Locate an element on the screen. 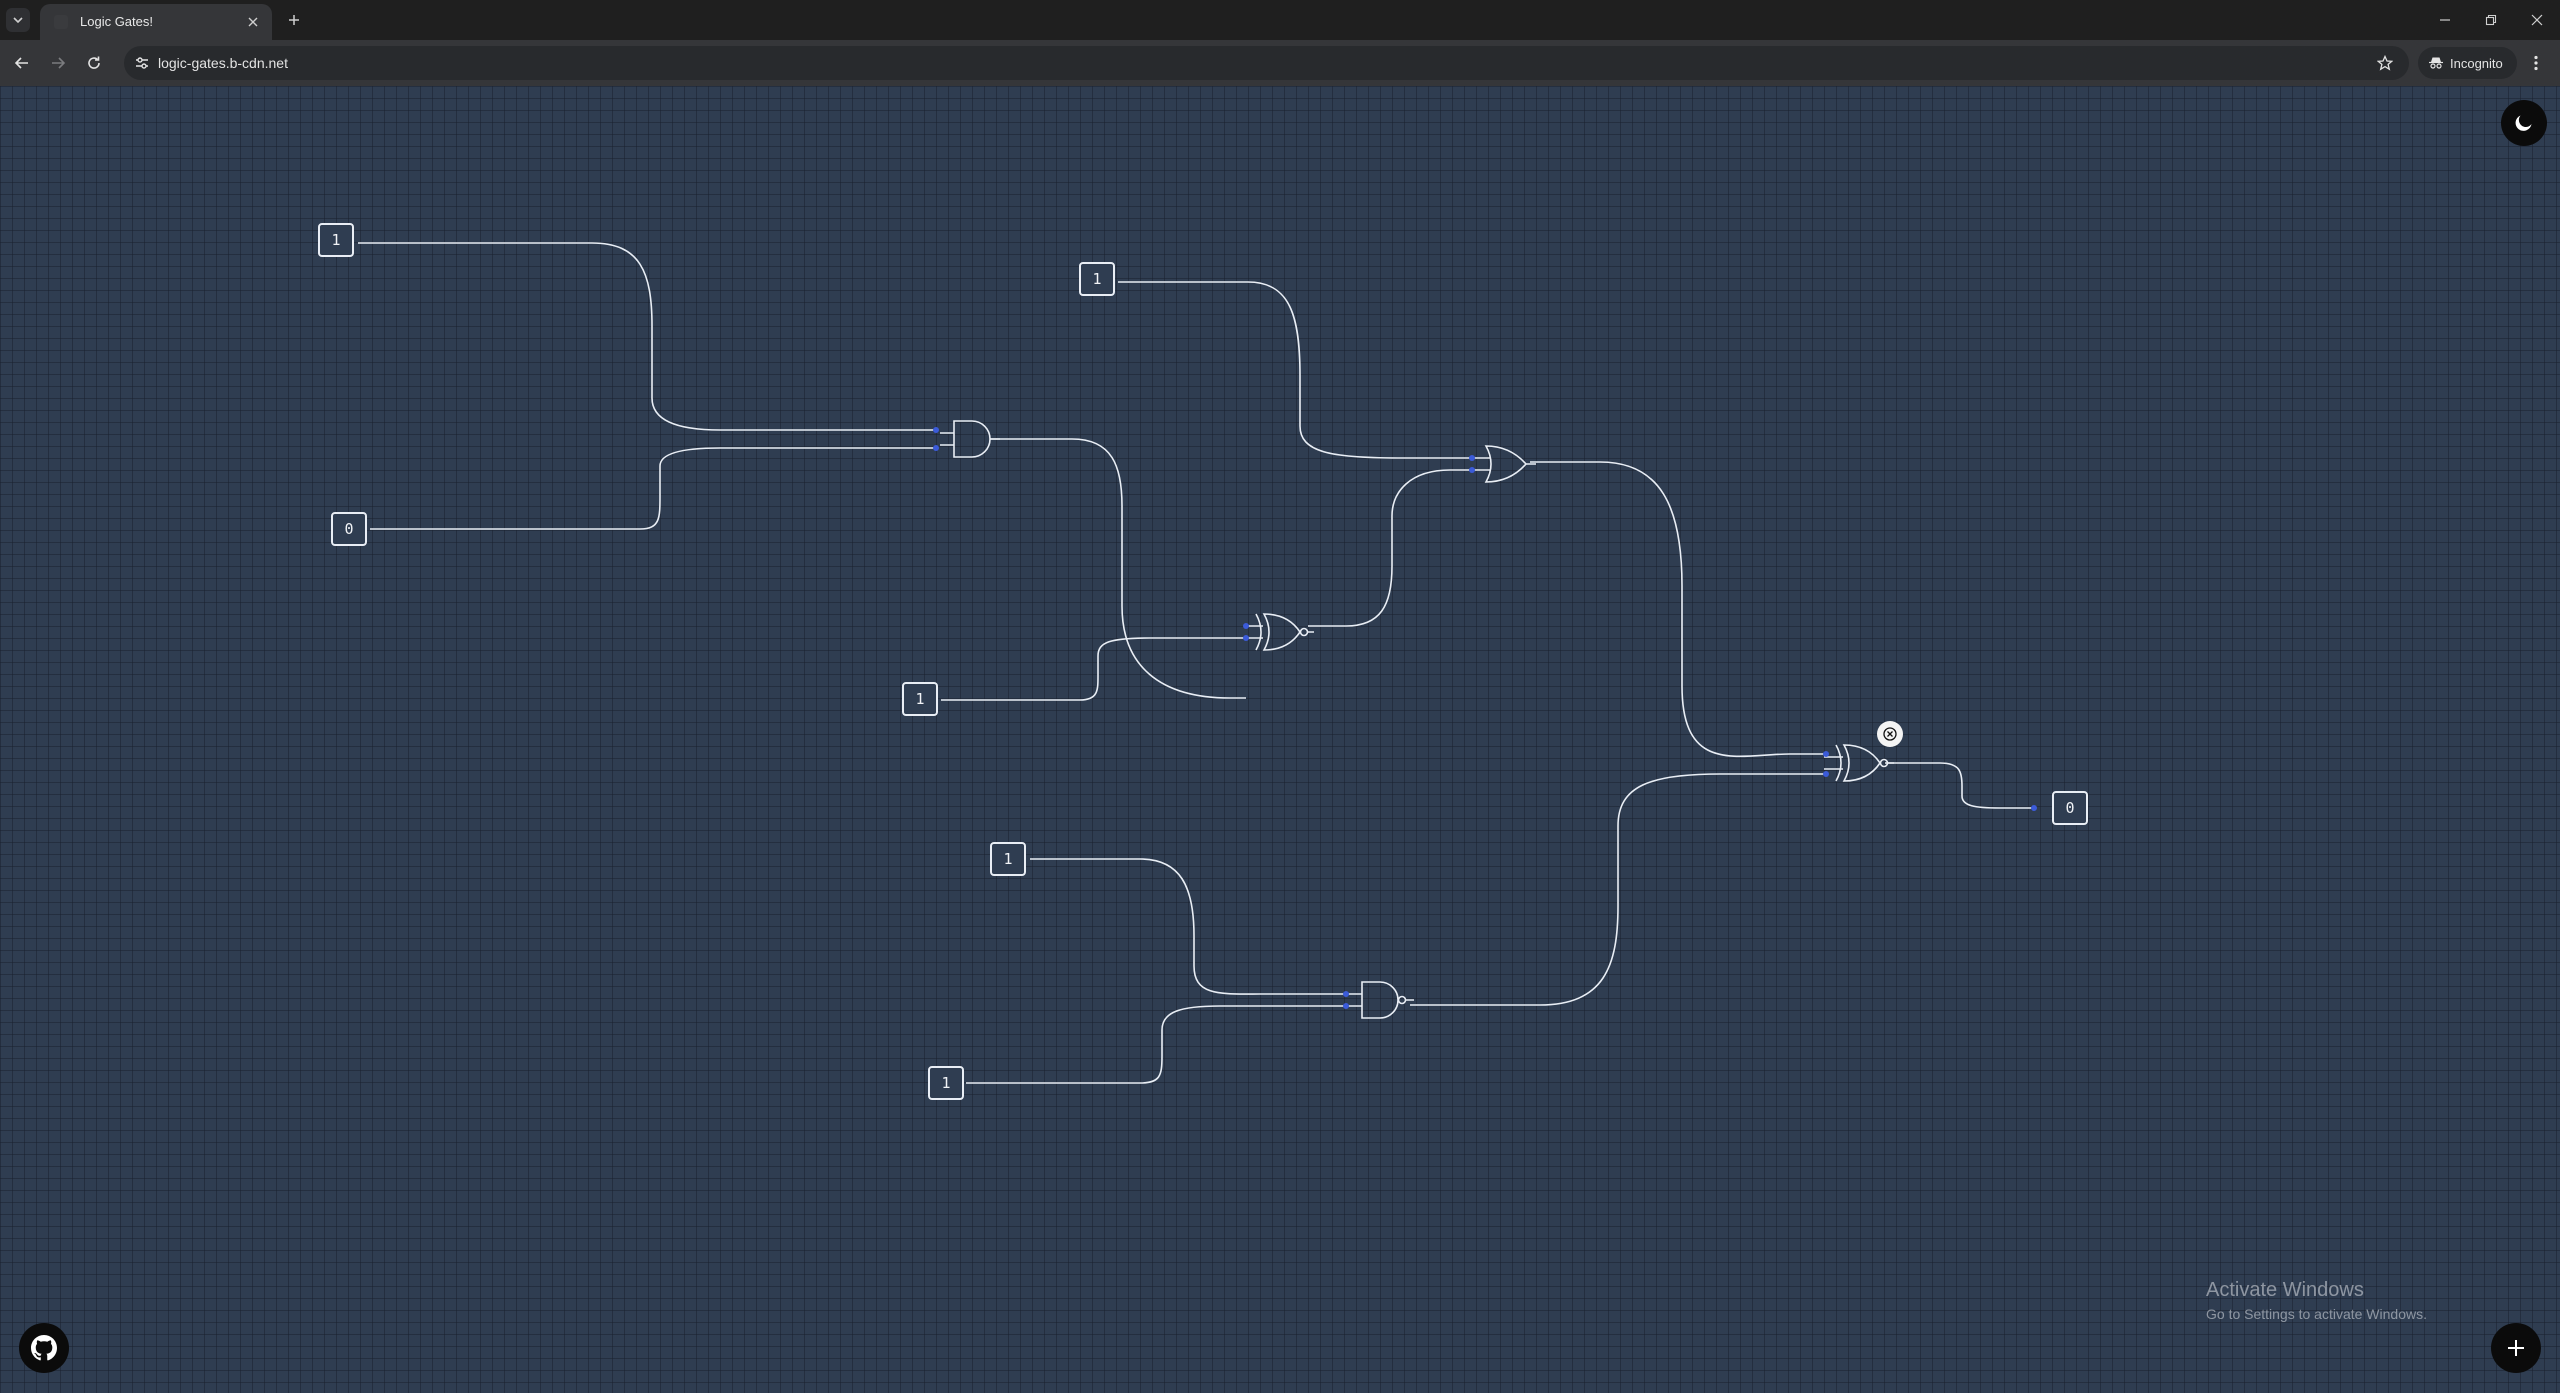  input-node: 0 is located at coordinates (349, 529).